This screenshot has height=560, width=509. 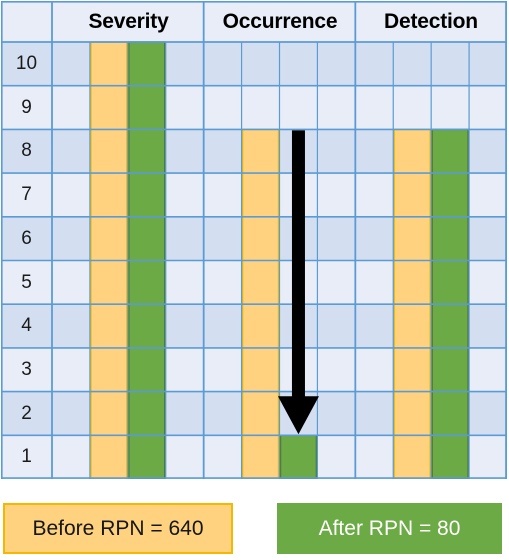 I want to click on row-label-10: 10, so click(x=26, y=63).